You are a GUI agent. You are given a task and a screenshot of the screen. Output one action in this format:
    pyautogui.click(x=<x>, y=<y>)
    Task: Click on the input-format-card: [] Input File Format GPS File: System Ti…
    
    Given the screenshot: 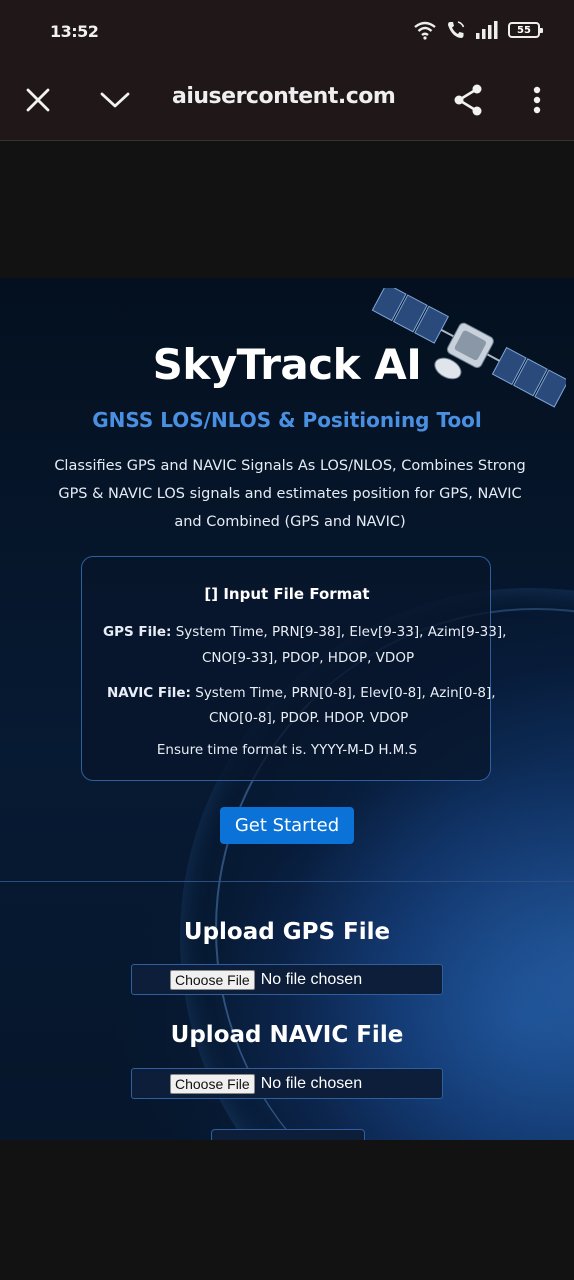 What is the action you would take?
    pyautogui.click(x=293, y=668)
    